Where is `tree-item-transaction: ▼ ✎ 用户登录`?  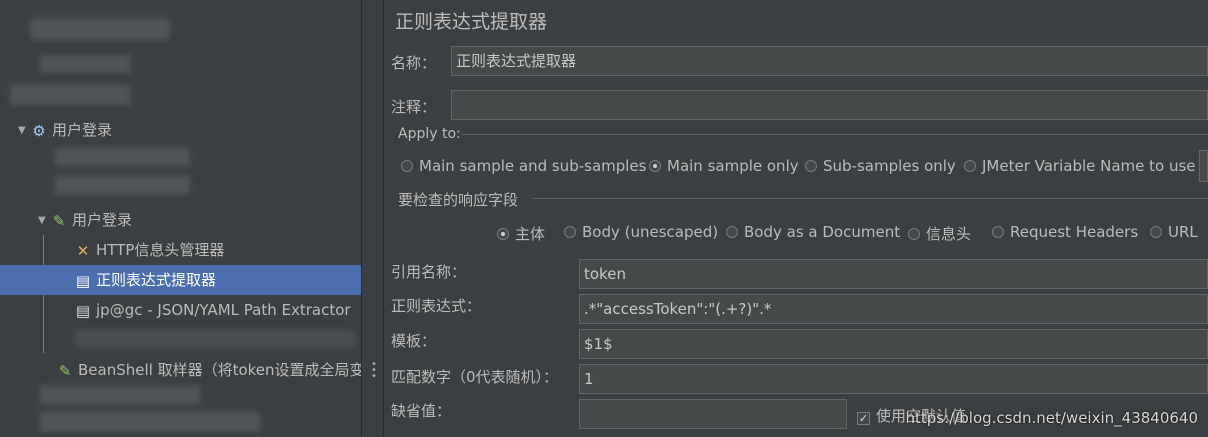
tree-item-transaction: ▼ ✎ 用户登录 is located at coordinates (85, 220).